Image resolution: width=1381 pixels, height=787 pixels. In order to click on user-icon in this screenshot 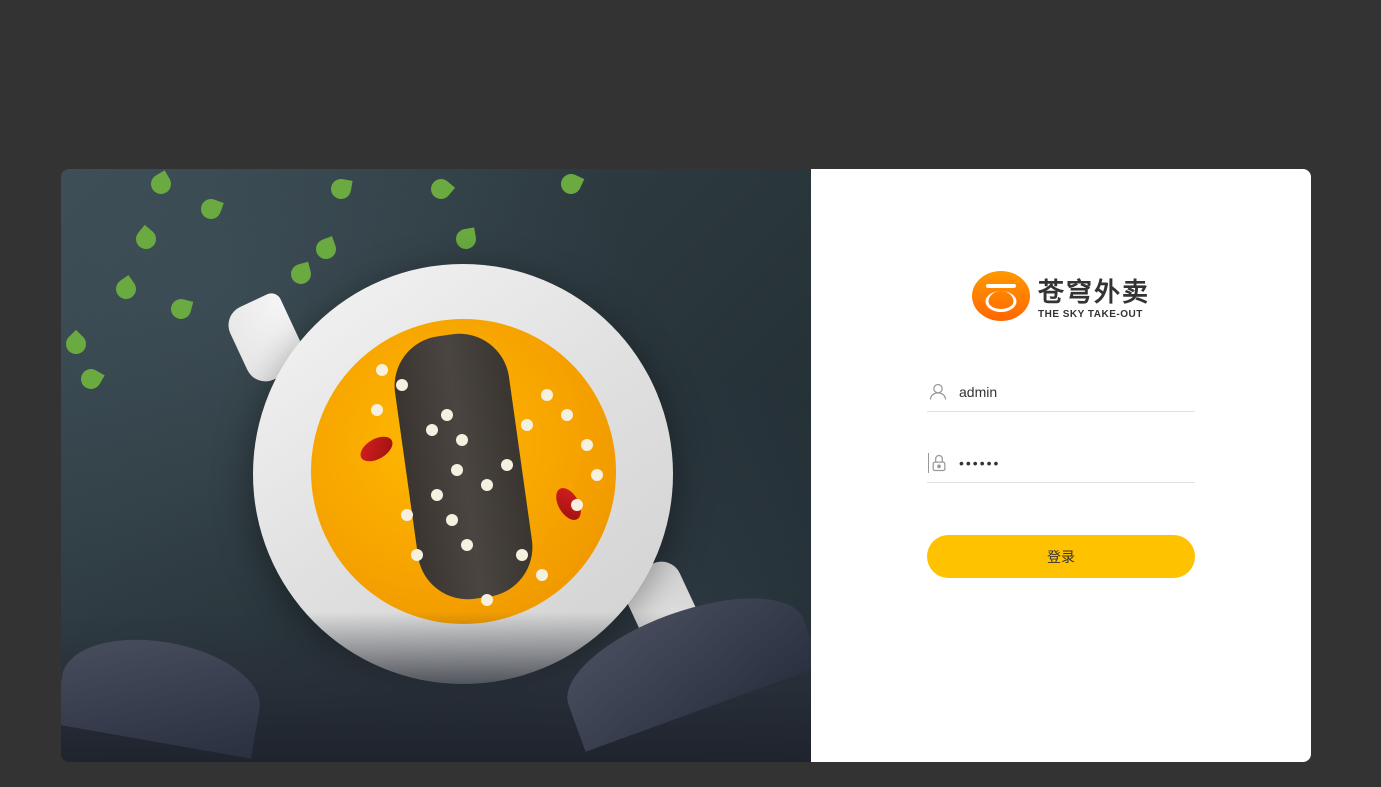, I will do `click(938, 392)`.